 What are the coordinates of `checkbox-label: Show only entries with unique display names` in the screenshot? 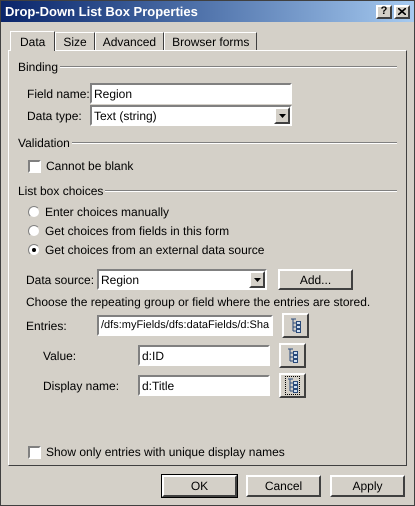 It's located at (165, 452).